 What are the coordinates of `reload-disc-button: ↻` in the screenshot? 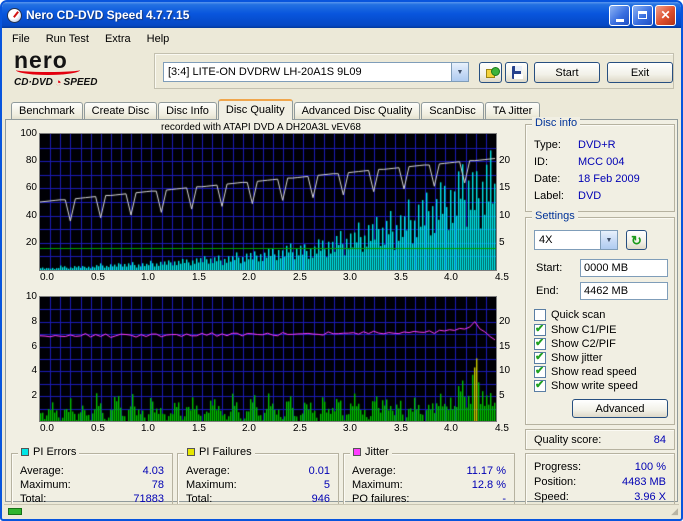 It's located at (636, 240).